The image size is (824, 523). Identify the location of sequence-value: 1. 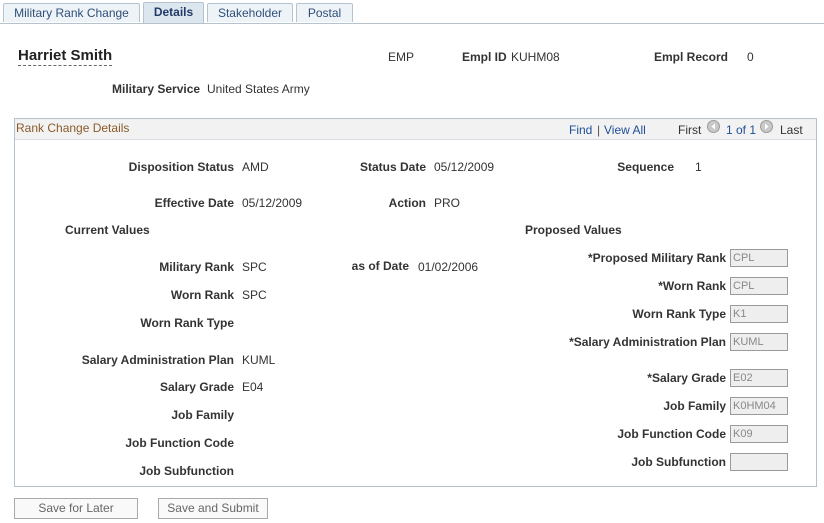
(698, 167).